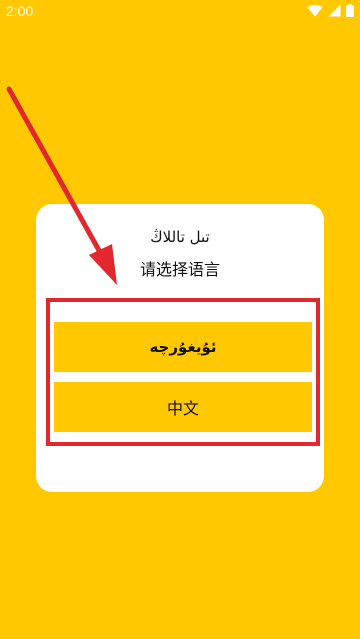 This screenshot has height=639, width=360. What do you see at coordinates (334, 10) in the screenshot?
I see `signal-icon` at bounding box center [334, 10].